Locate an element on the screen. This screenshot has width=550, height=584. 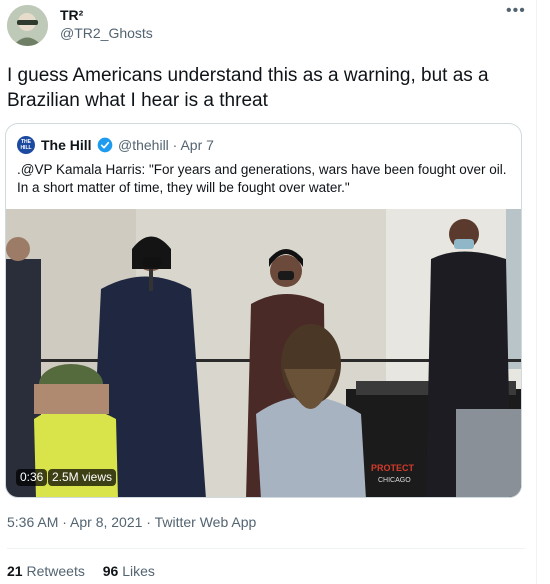
the-hill-logo: THE HILL is located at coordinates (26, 145).